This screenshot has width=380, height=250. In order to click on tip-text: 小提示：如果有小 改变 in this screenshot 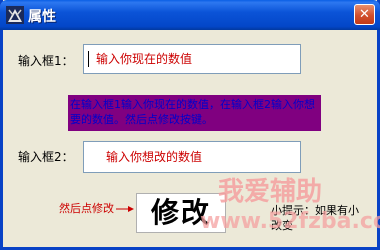, I will do `click(315, 218)`.